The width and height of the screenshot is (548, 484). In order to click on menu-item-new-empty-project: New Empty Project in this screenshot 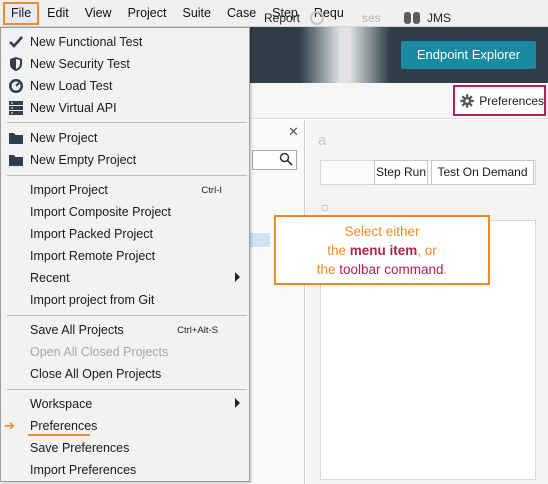, I will do `click(125, 160)`.